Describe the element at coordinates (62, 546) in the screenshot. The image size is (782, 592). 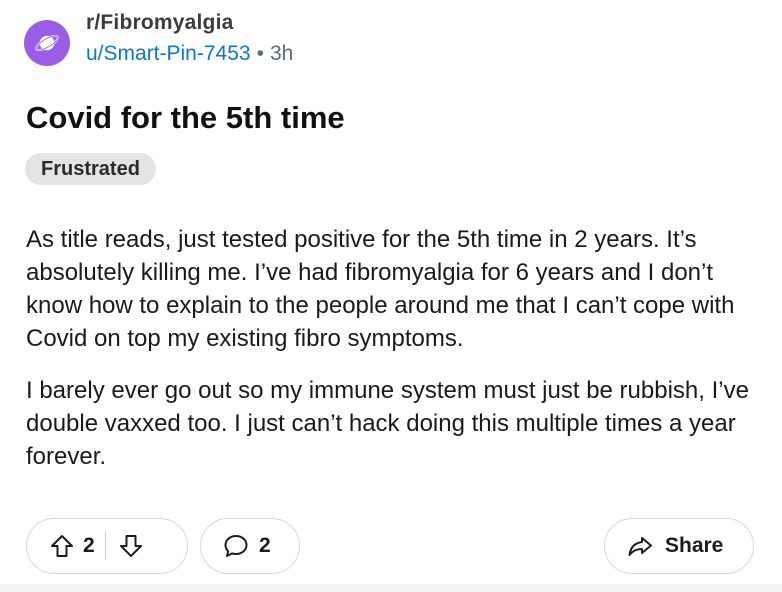
I see `arrow-up-icon` at that location.